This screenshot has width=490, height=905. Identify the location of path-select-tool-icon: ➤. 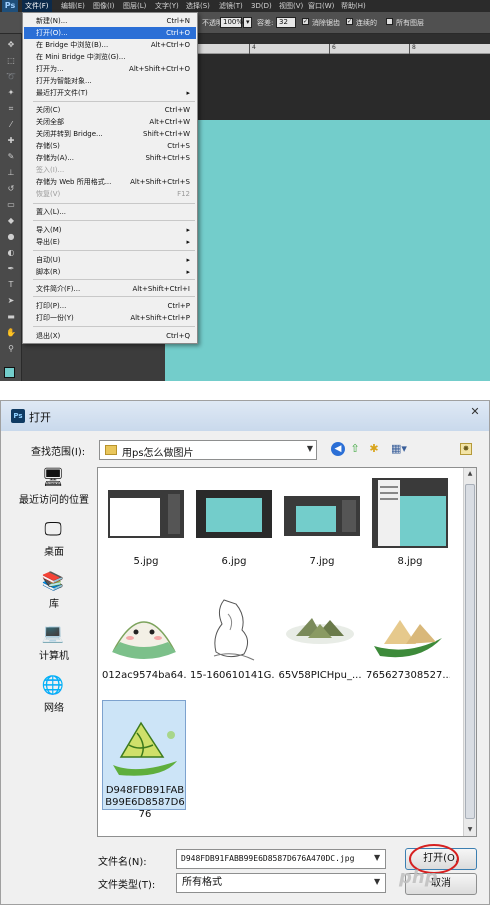
(11, 301).